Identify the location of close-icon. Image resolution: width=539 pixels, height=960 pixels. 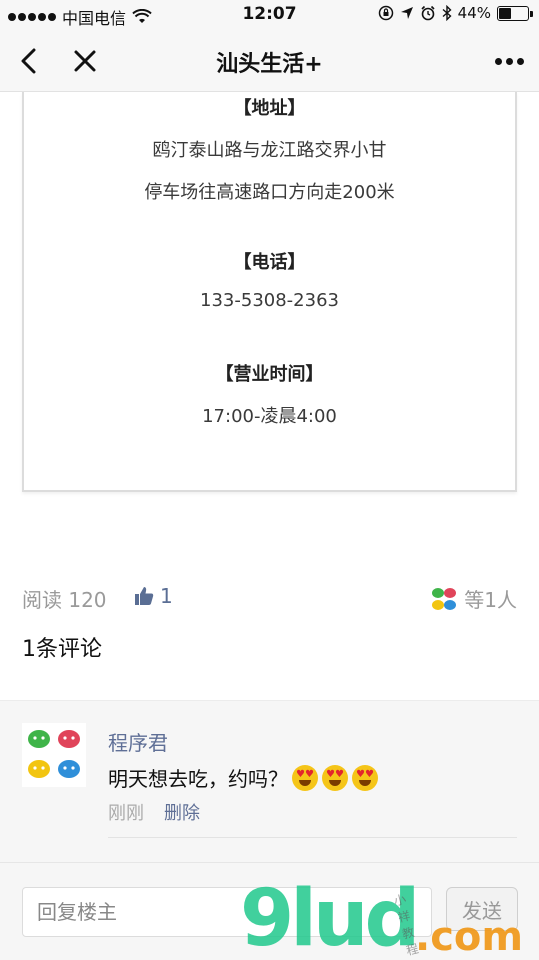
(85, 61).